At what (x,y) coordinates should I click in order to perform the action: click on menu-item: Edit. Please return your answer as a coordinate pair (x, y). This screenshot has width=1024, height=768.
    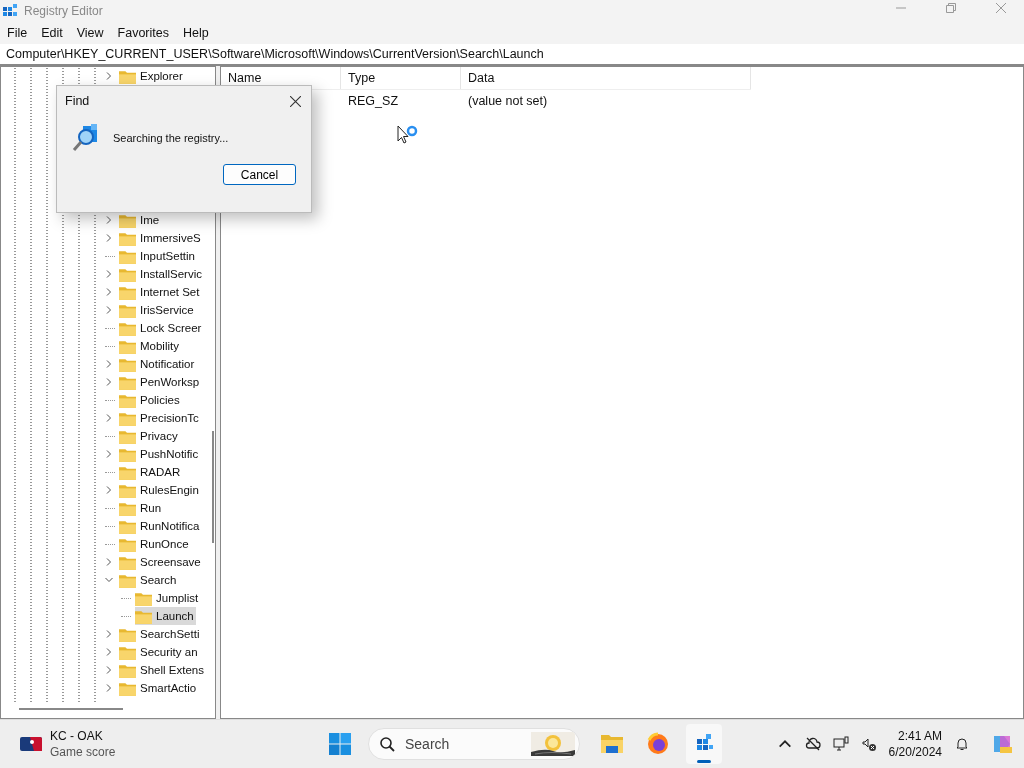
    Looking at the image, I should click on (52, 33).